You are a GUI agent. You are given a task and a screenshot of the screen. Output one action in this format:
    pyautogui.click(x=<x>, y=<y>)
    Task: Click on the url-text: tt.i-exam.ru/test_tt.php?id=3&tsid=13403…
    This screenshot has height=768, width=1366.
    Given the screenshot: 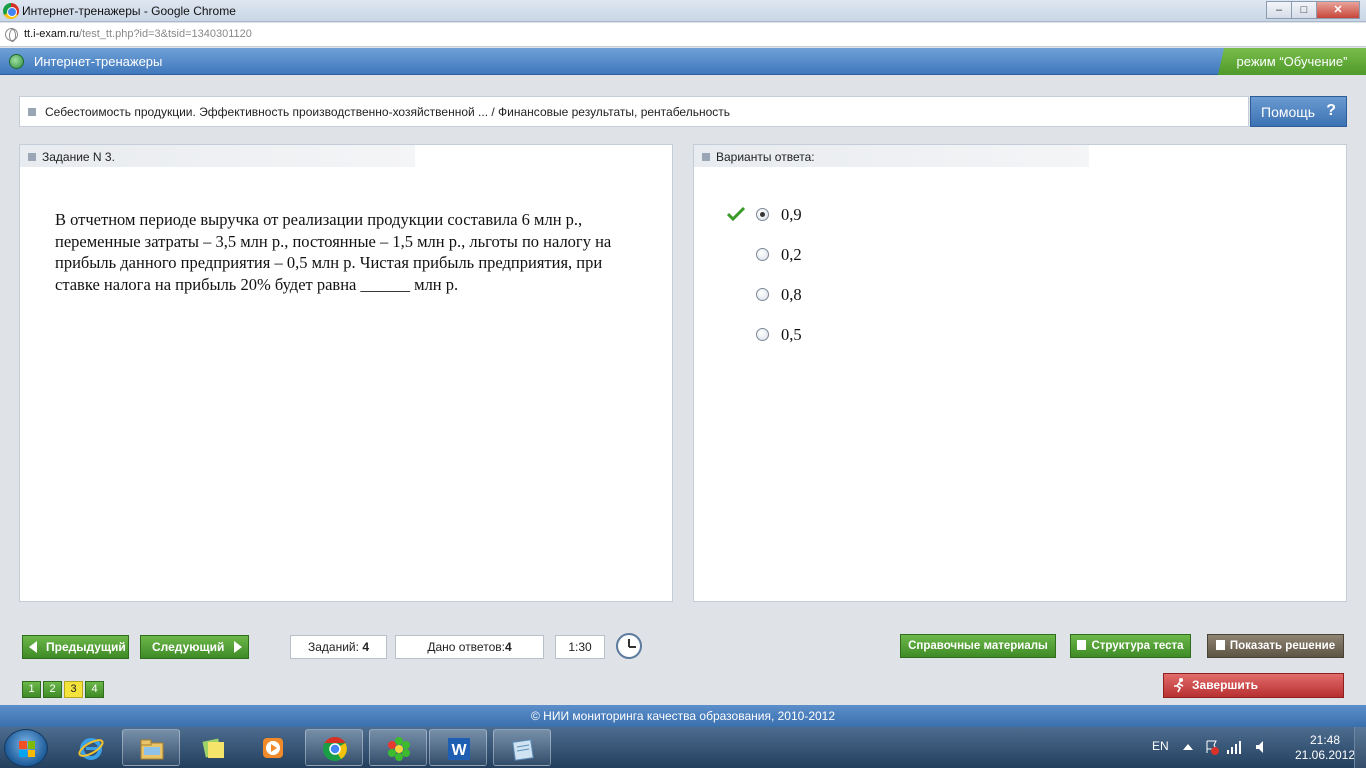 What is the action you would take?
    pyautogui.click(x=138, y=34)
    